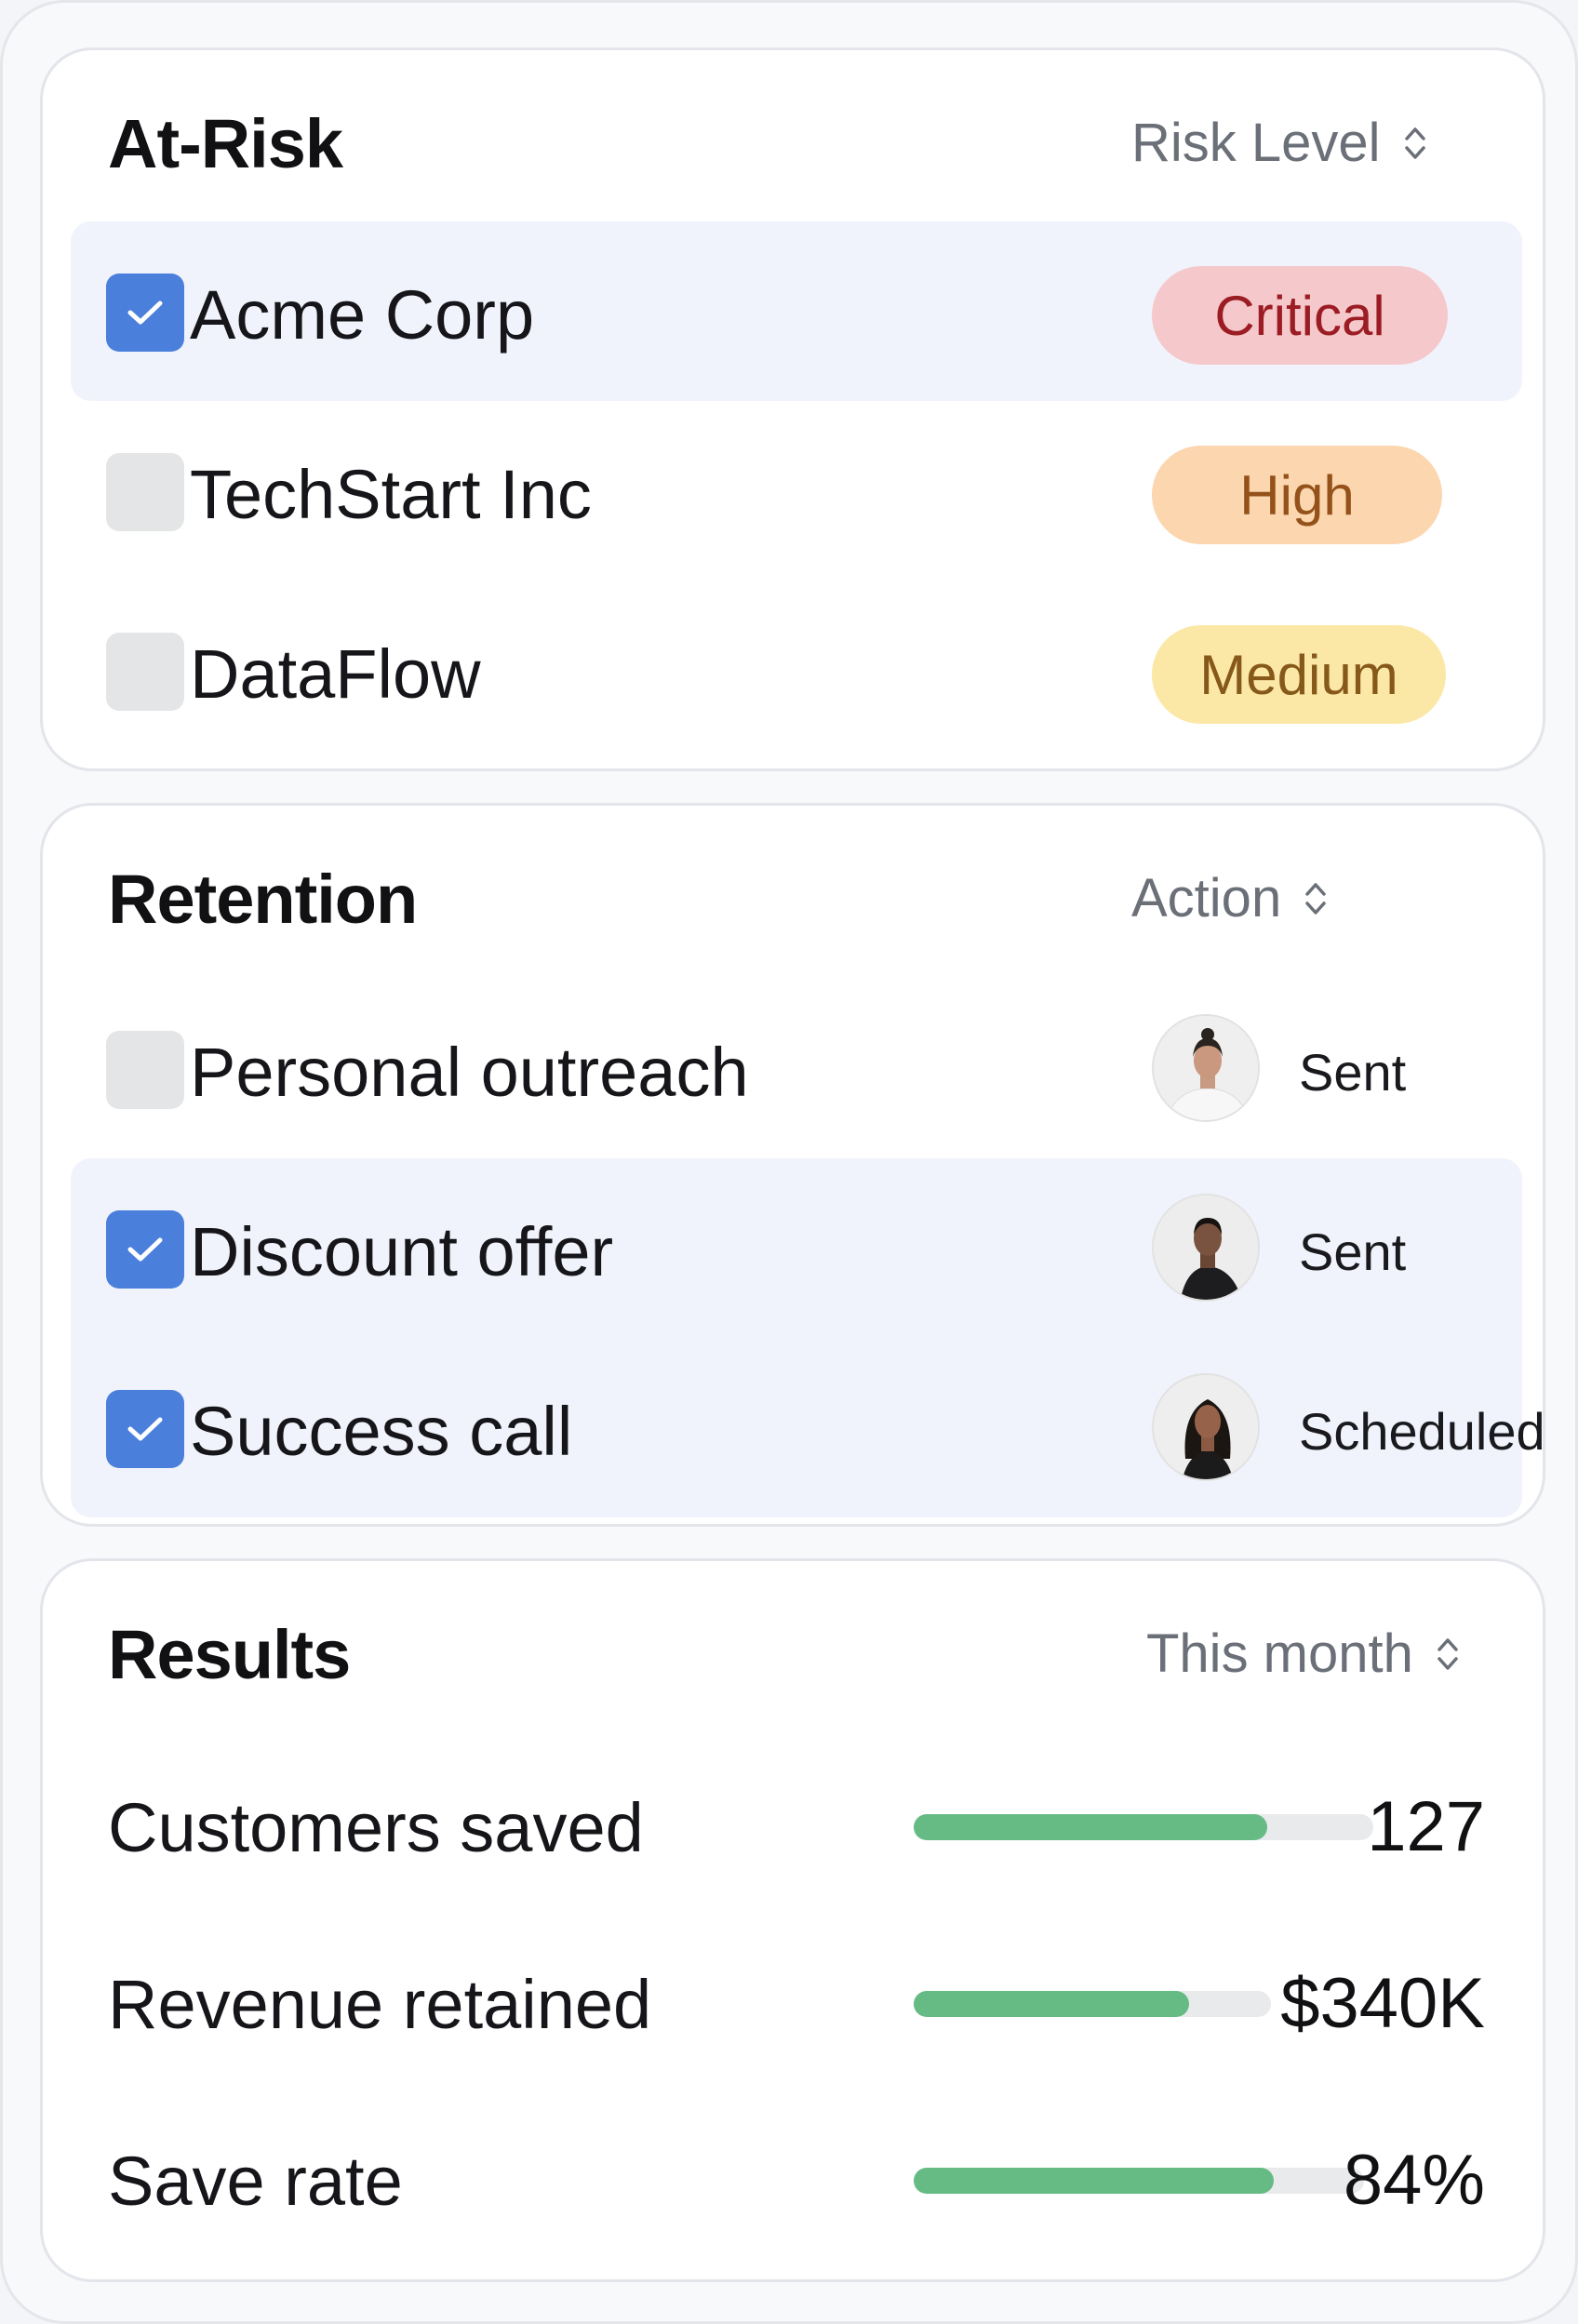 The image size is (1578, 2324). What do you see at coordinates (796, 491) in the screenshot?
I see `at-risk-row: TechStart Inc High` at bounding box center [796, 491].